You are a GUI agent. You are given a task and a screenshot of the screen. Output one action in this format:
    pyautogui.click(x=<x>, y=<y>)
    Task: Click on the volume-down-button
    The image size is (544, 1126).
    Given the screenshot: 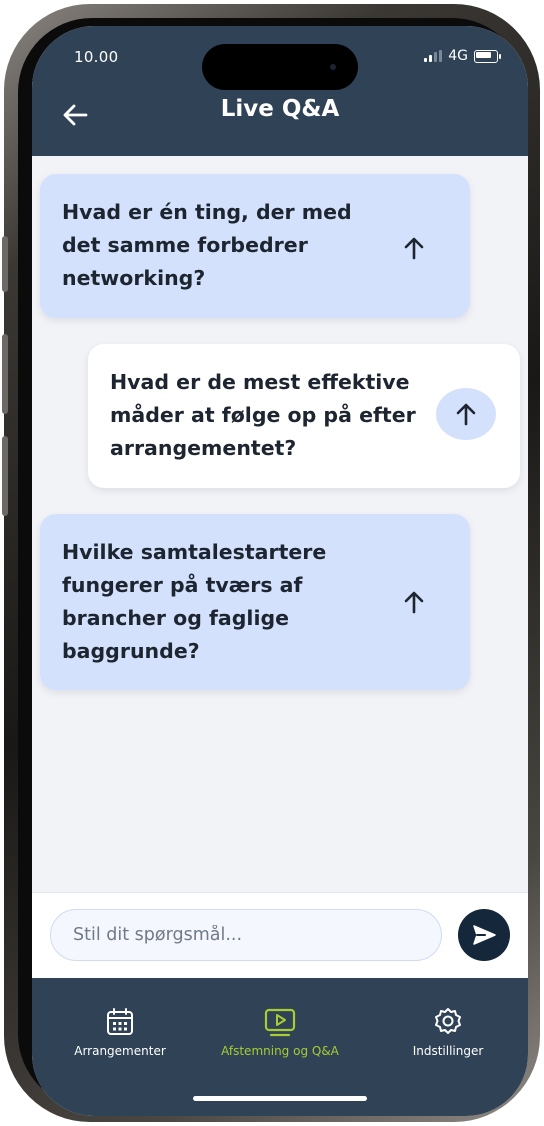 What is the action you would take?
    pyautogui.click(x=5, y=476)
    